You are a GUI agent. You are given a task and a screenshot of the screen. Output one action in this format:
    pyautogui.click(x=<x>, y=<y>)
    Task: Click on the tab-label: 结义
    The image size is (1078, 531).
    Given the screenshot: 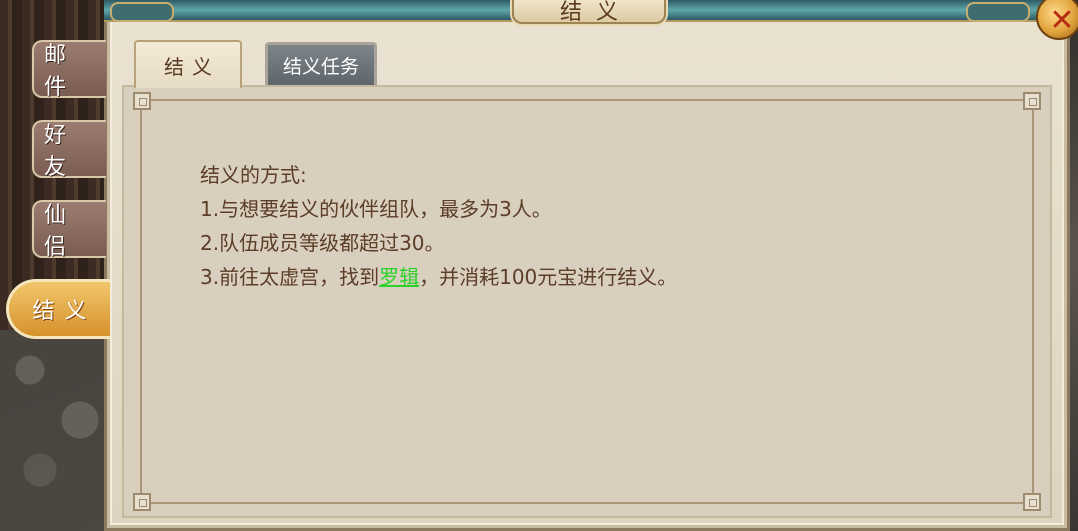 What is the action you would take?
    pyautogui.click(x=192, y=66)
    